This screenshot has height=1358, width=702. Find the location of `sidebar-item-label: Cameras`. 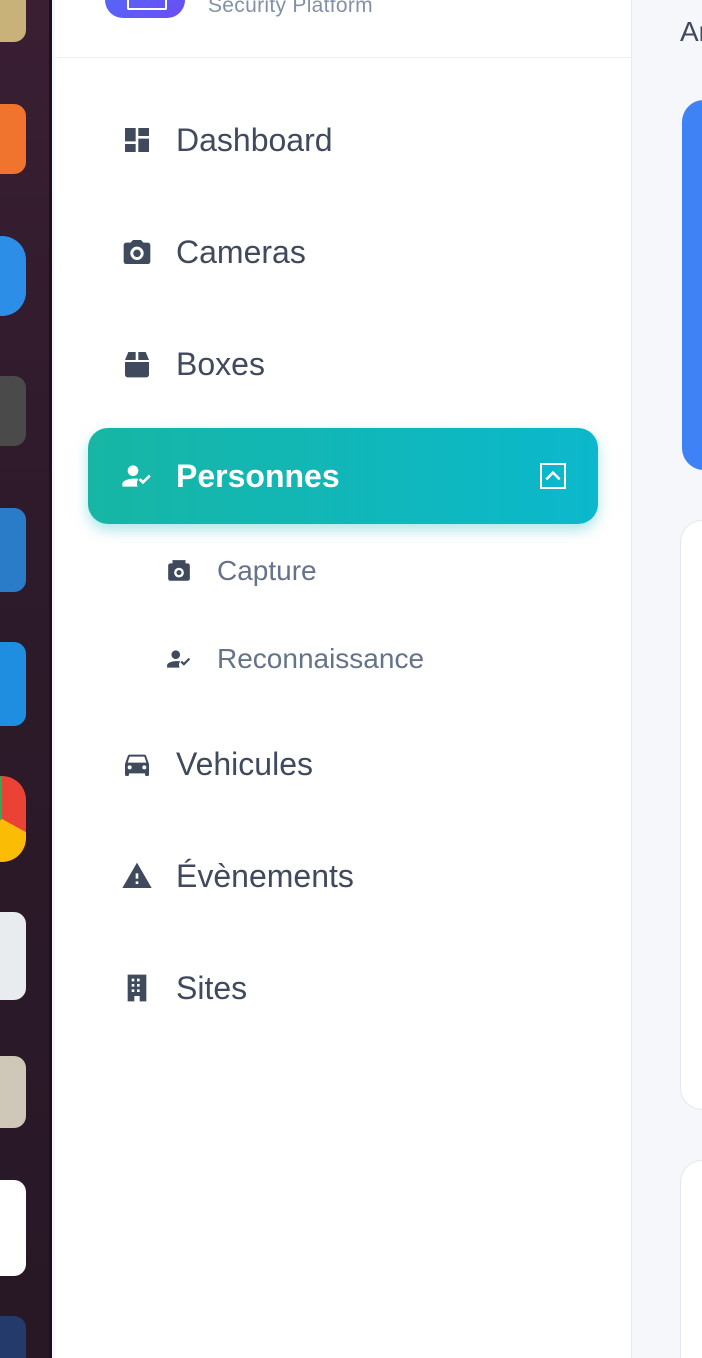

sidebar-item-label: Cameras is located at coordinates (241, 251).